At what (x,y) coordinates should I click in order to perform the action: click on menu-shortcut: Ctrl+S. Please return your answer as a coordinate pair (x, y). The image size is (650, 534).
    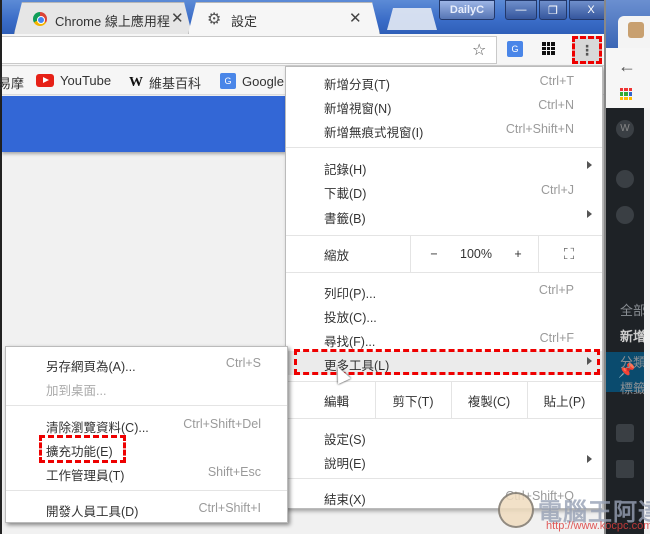
    Looking at the image, I should click on (243, 363).